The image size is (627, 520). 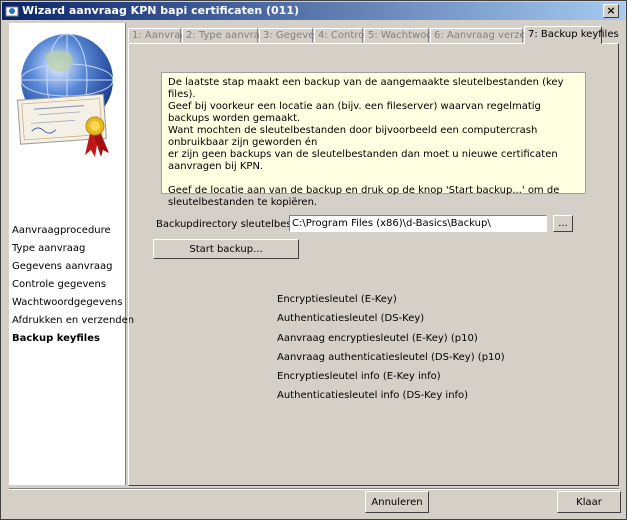 What do you see at coordinates (373, 396) in the screenshot?
I see `keyfile-item: Authenticatiesleutel info (DS-Key info)` at bounding box center [373, 396].